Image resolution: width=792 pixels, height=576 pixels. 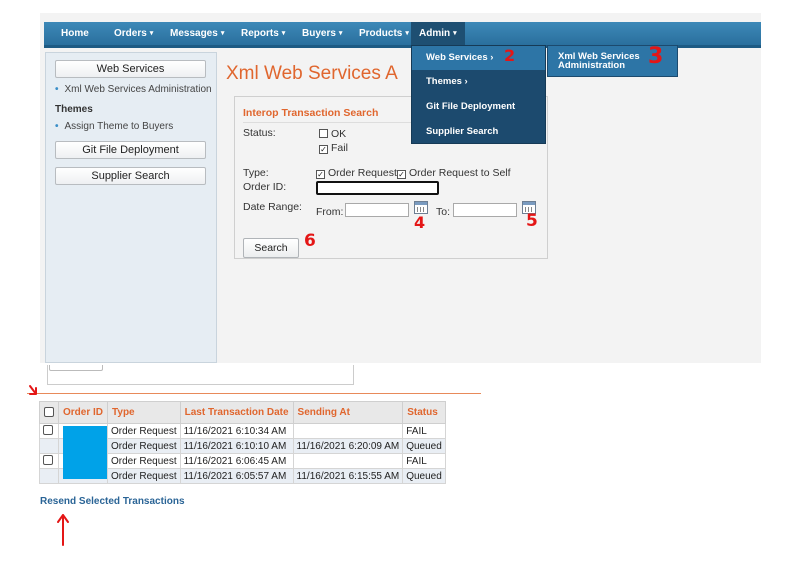 What do you see at coordinates (260, 33) in the screenshot?
I see `nav-reports-label: Reports` at bounding box center [260, 33].